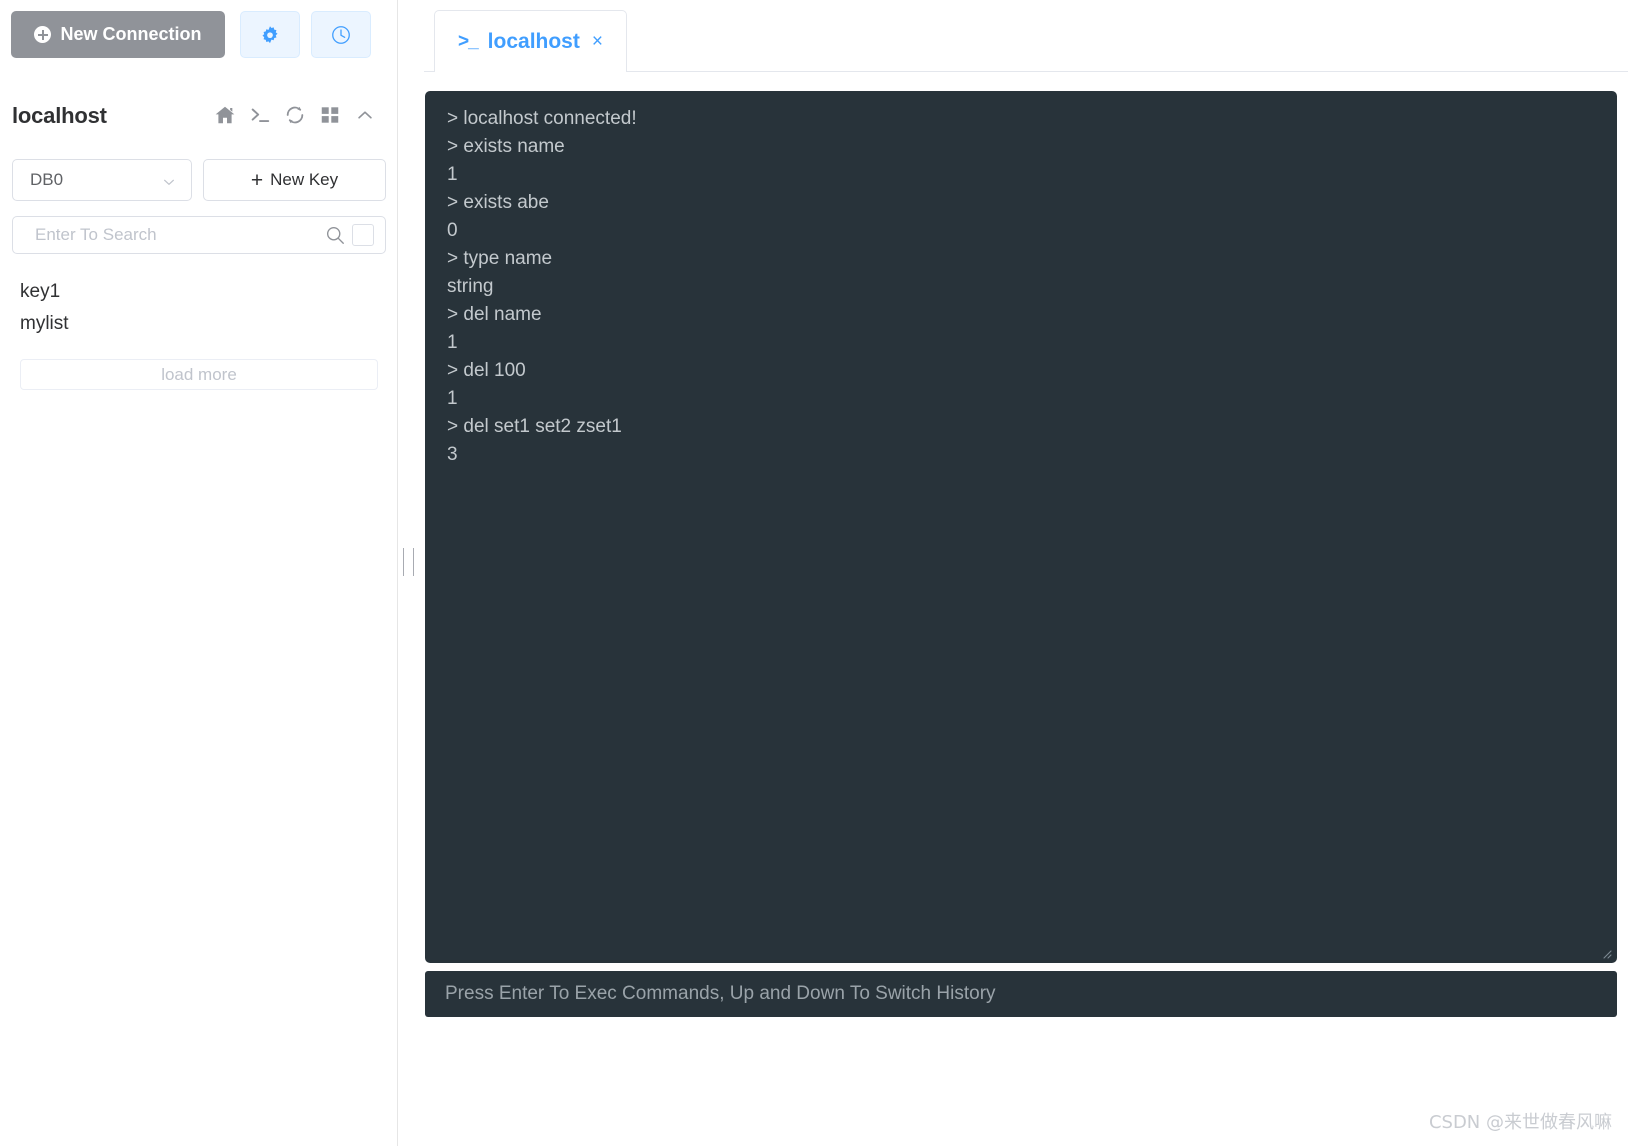 This screenshot has height=1146, width=1628. I want to click on terminal-input-wrap, so click(1021, 994).